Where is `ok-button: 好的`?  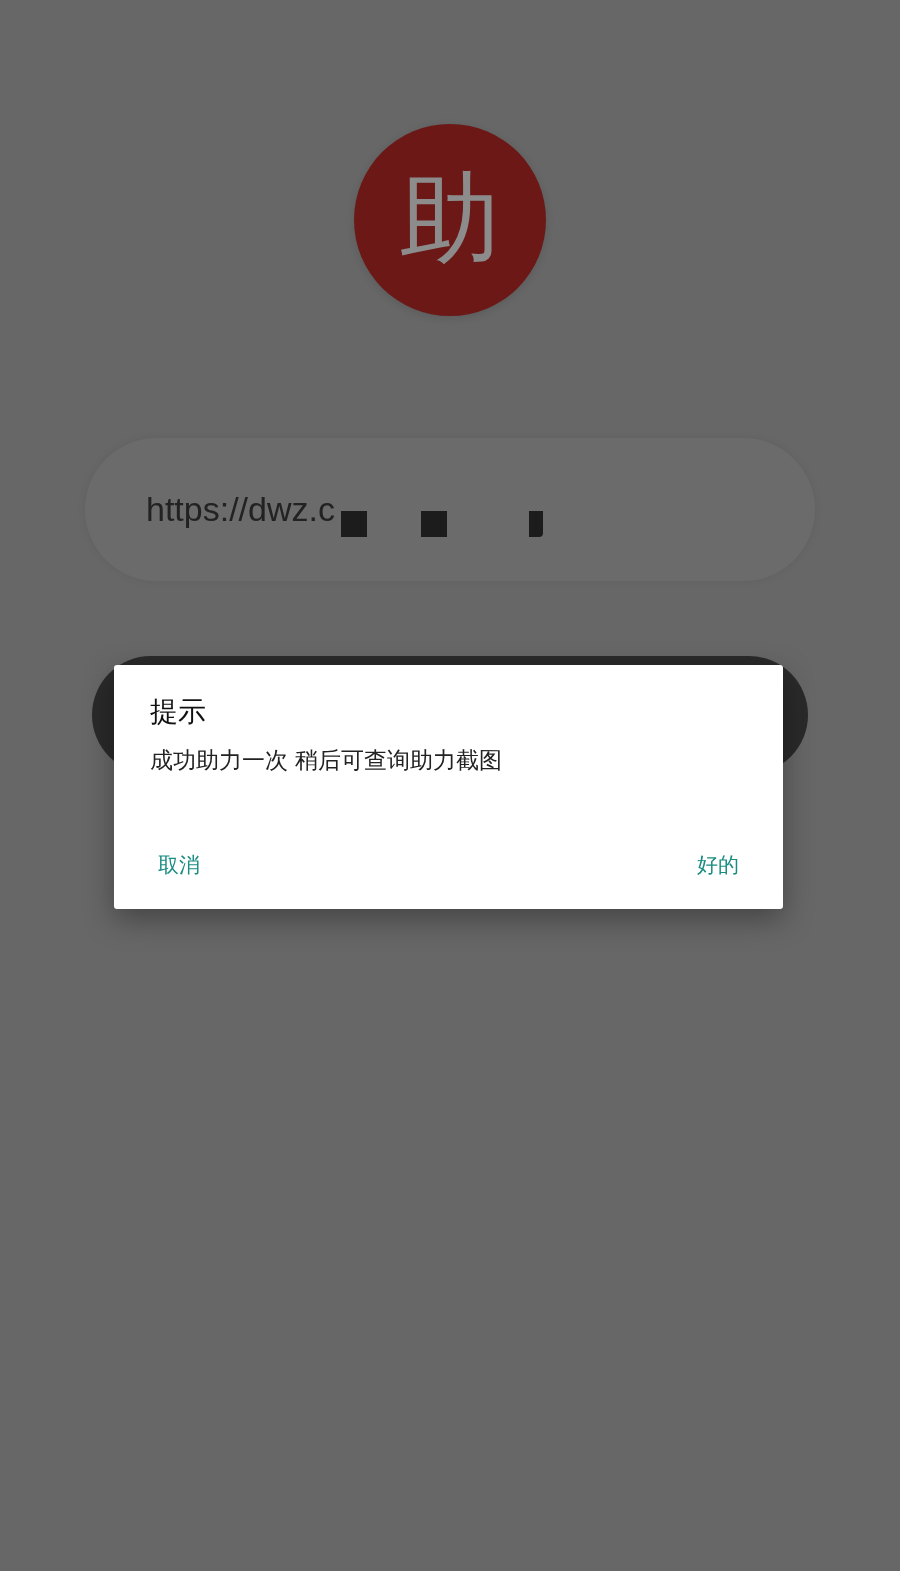 ok-button: 好的 is located at coordinates (718, 865).